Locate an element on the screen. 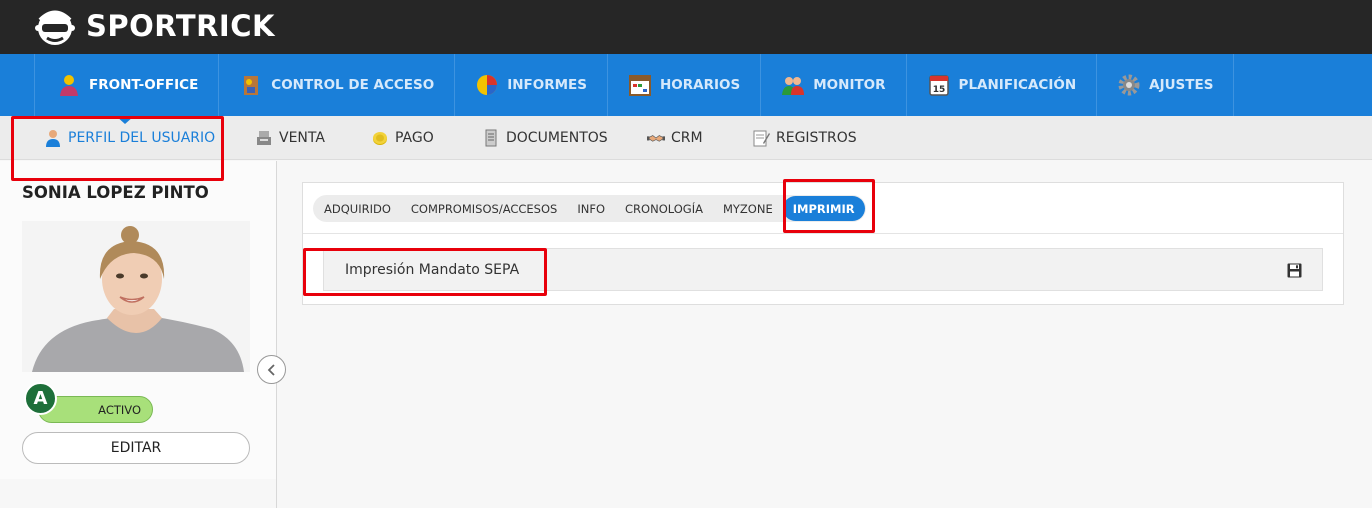  logo-icon is located at coordinates (55, 27).